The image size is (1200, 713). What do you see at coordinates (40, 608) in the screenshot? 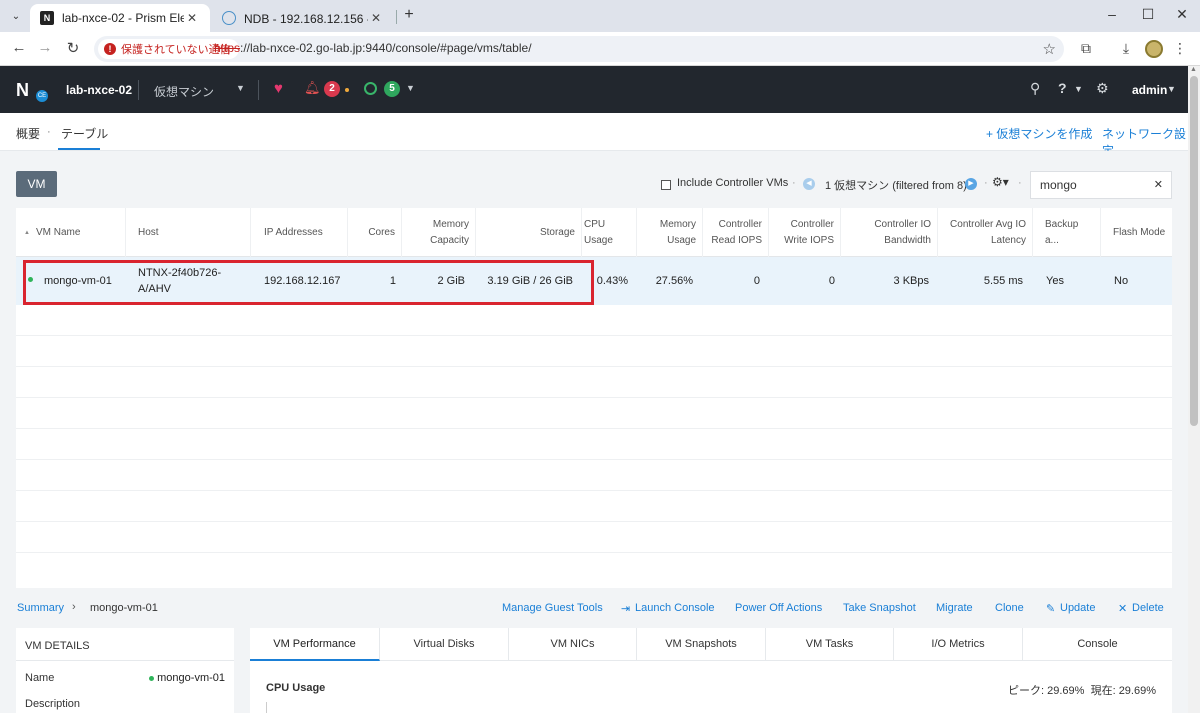
I see `summary-link: Summary` at bounding box center [40, 608].